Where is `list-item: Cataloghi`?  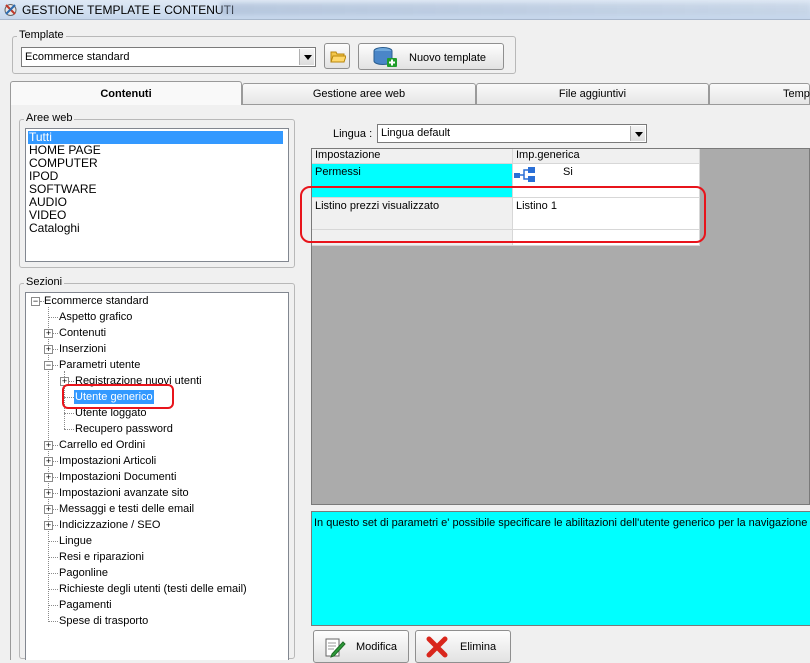 list-item: Cataloghi is located at coordinates (54, 228).